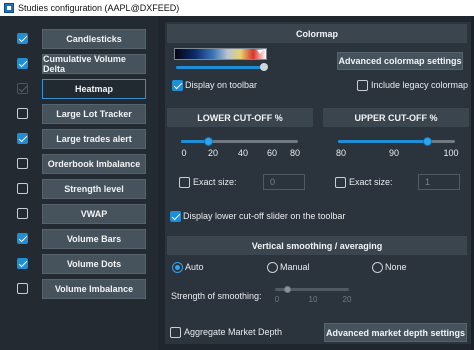 The width and height of the screenshot is (474, 350). Describe the element at coordinates (383, 141) in the screenshot. I see `upper-cutoff-fill` at that location.